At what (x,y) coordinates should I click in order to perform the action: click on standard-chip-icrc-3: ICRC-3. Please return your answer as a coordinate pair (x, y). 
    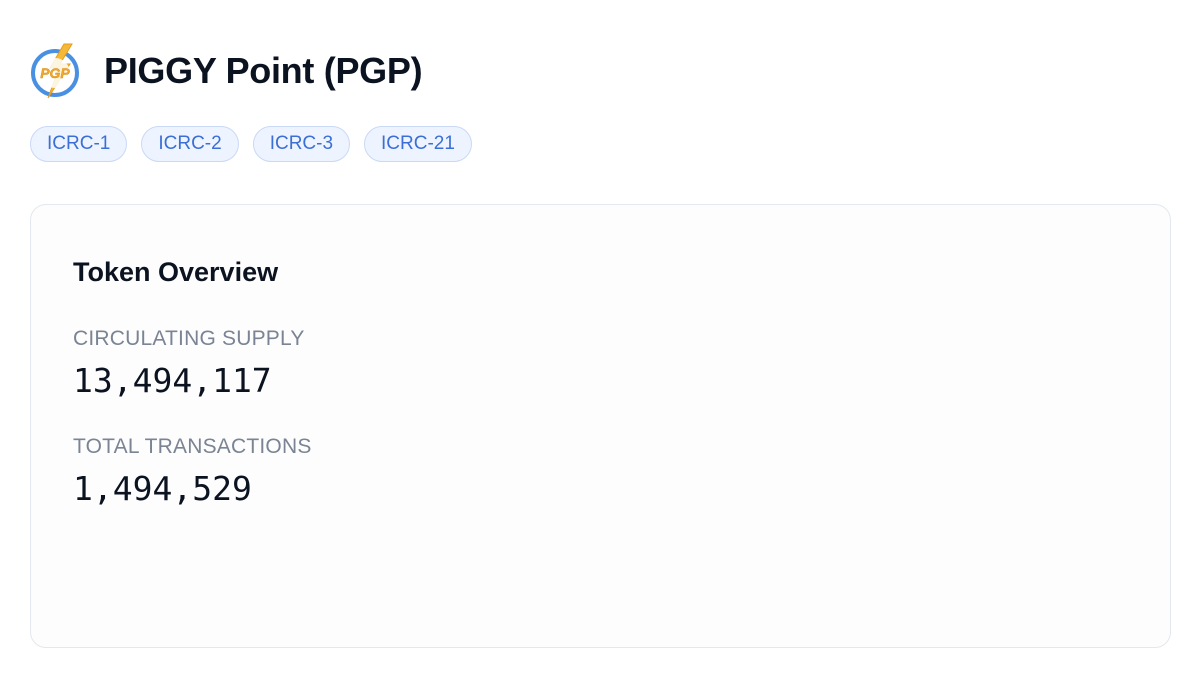
    Looking at the image, I should click on (301, 144).